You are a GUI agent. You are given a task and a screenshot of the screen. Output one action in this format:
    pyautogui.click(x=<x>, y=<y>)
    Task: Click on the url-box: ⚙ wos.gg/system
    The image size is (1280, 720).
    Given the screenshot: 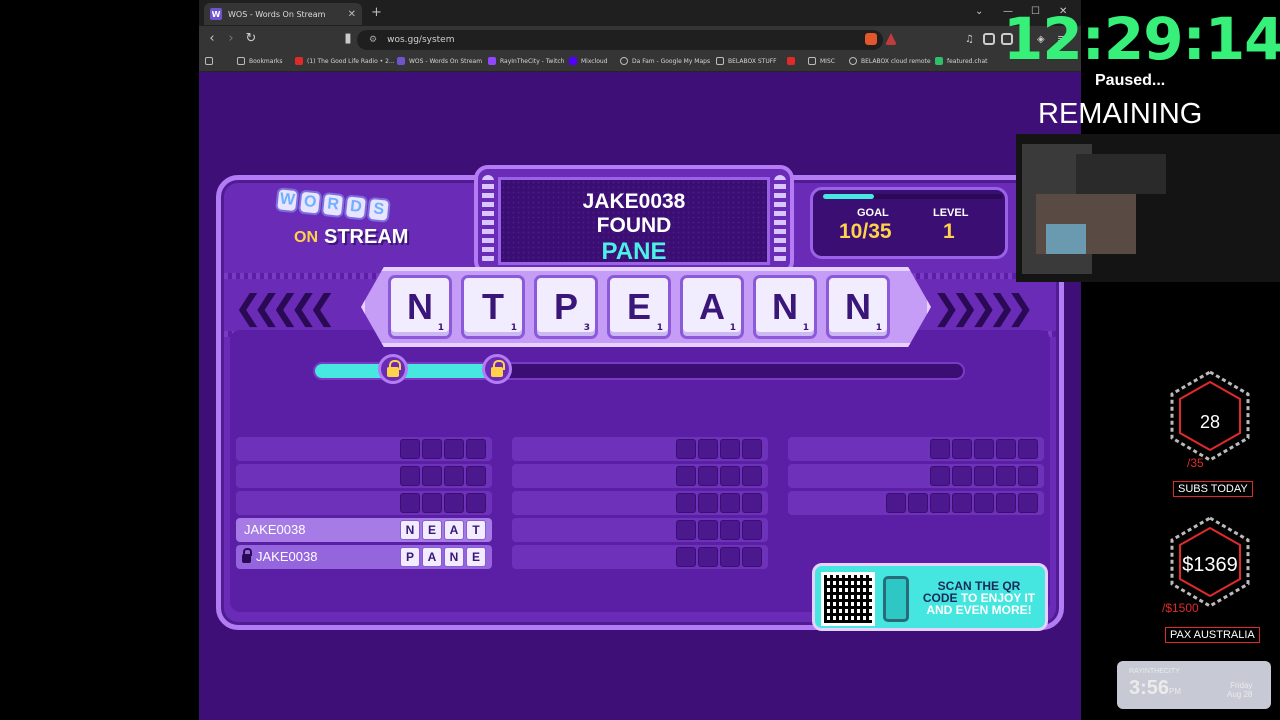 What is the action you would take?
    pyautogui.click(x=620, y=40)
    